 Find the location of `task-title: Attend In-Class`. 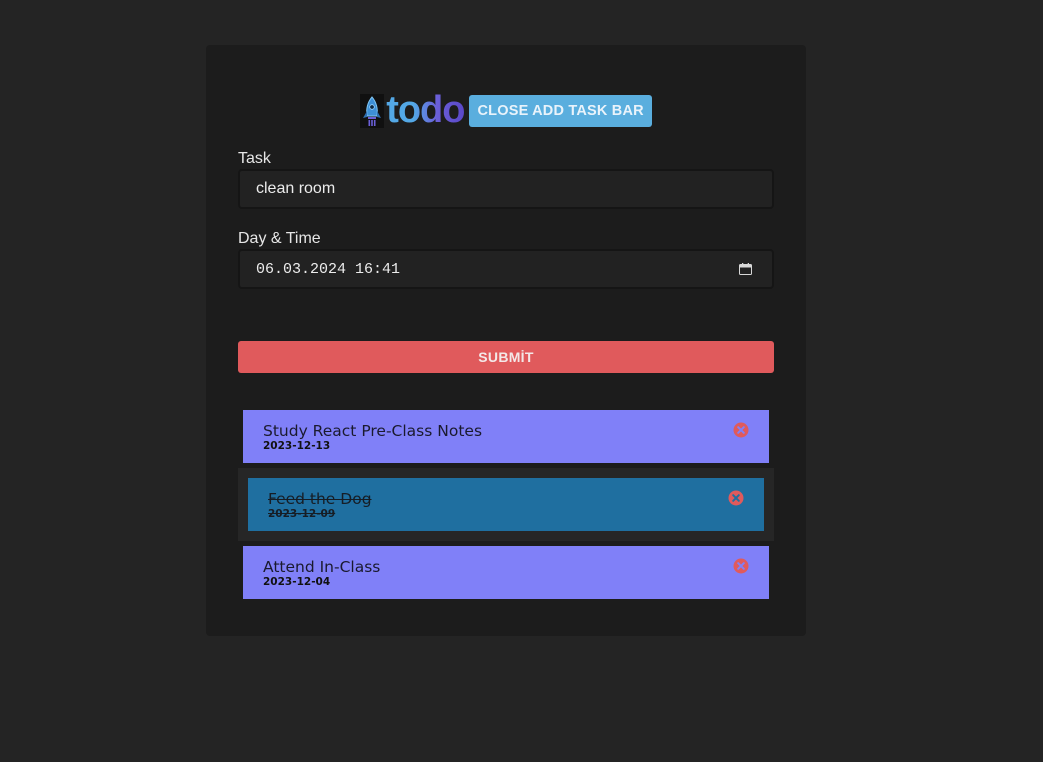

task-title: Attend In-Class is located at coordinates (322, 567).